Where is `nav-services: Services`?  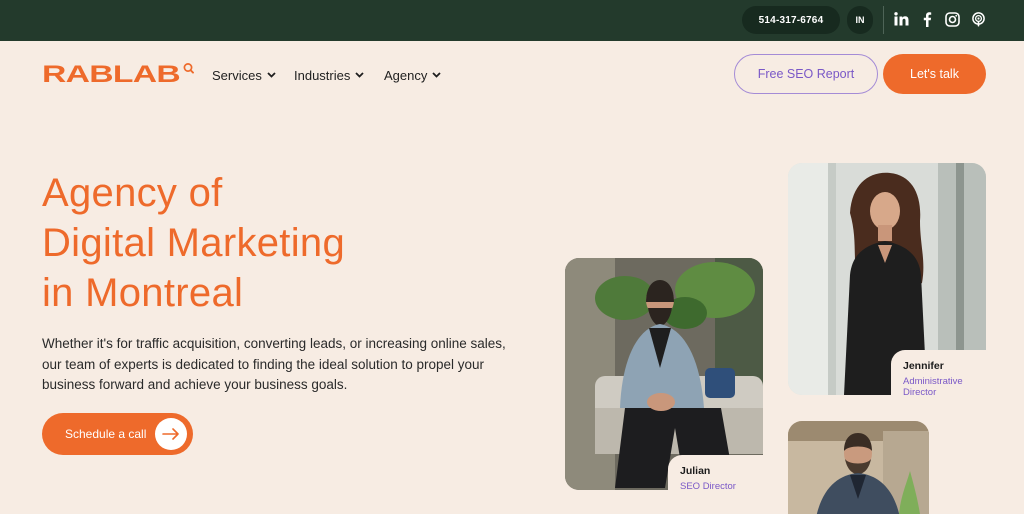 nav-services: Services is located at coordinates (244, 75).